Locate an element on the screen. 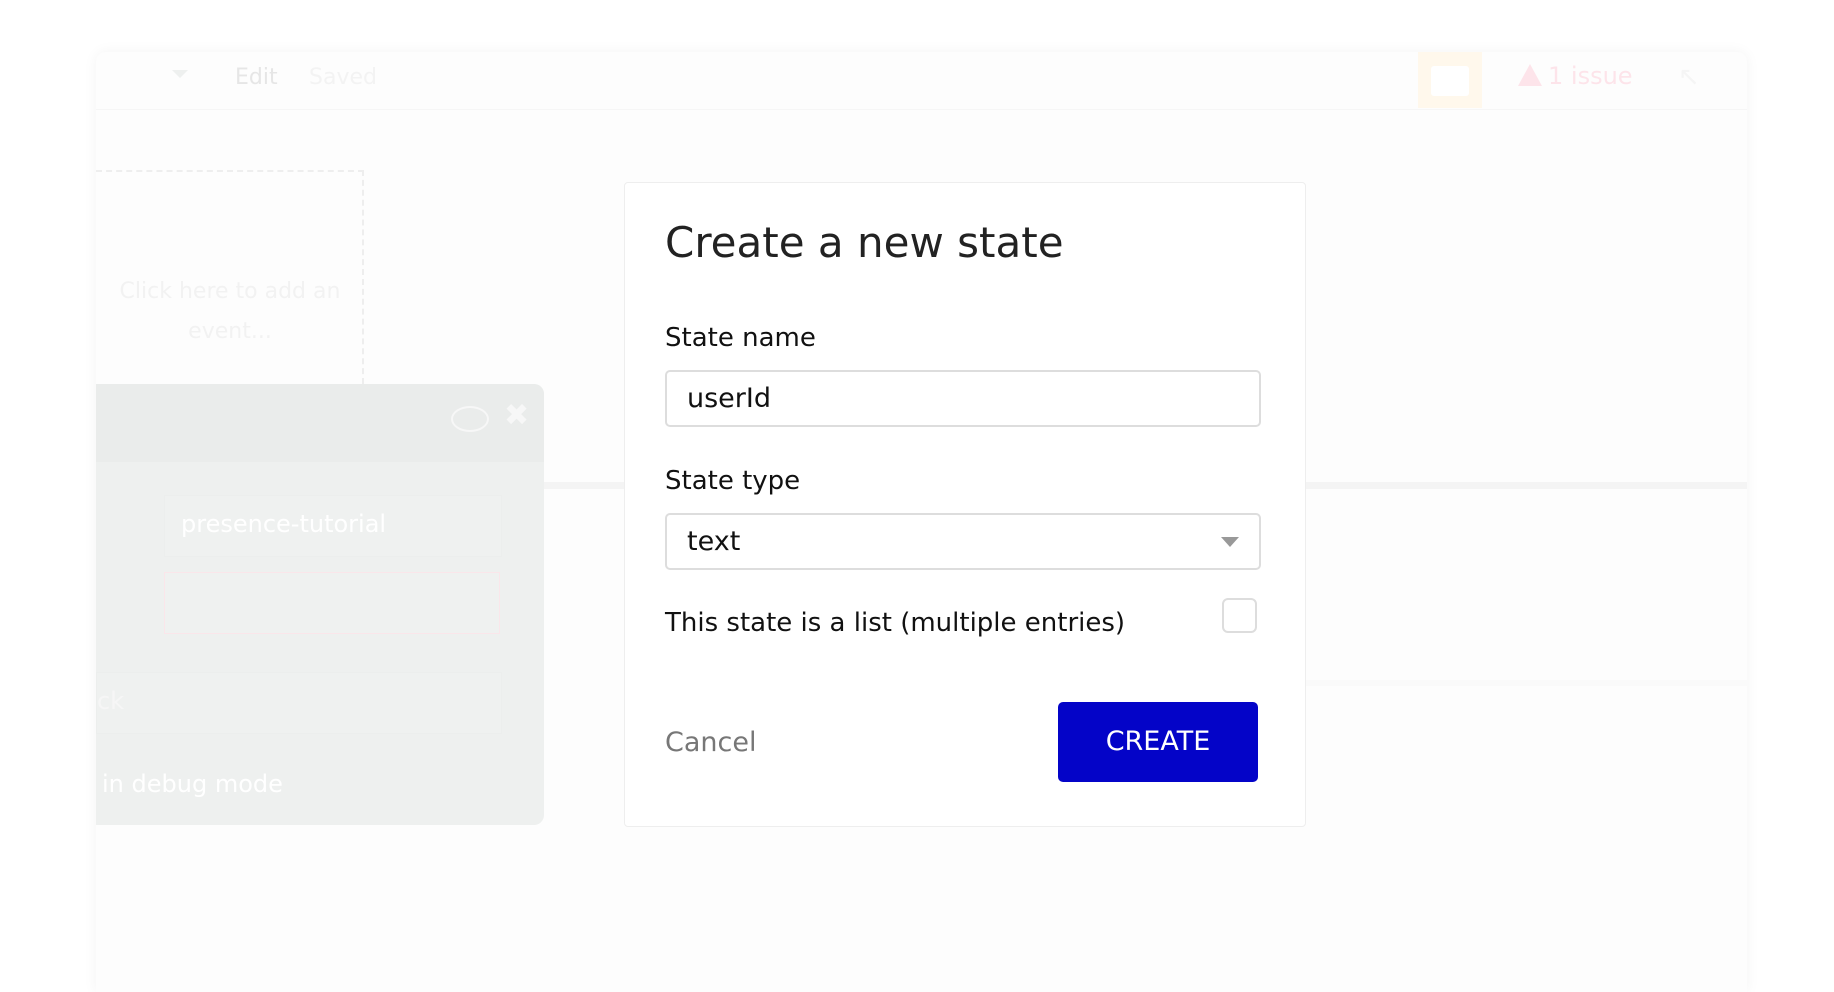 This screenshot has height=992, width=1834. debug-mode-label: in debug mode is located at coordinates (192, 784).